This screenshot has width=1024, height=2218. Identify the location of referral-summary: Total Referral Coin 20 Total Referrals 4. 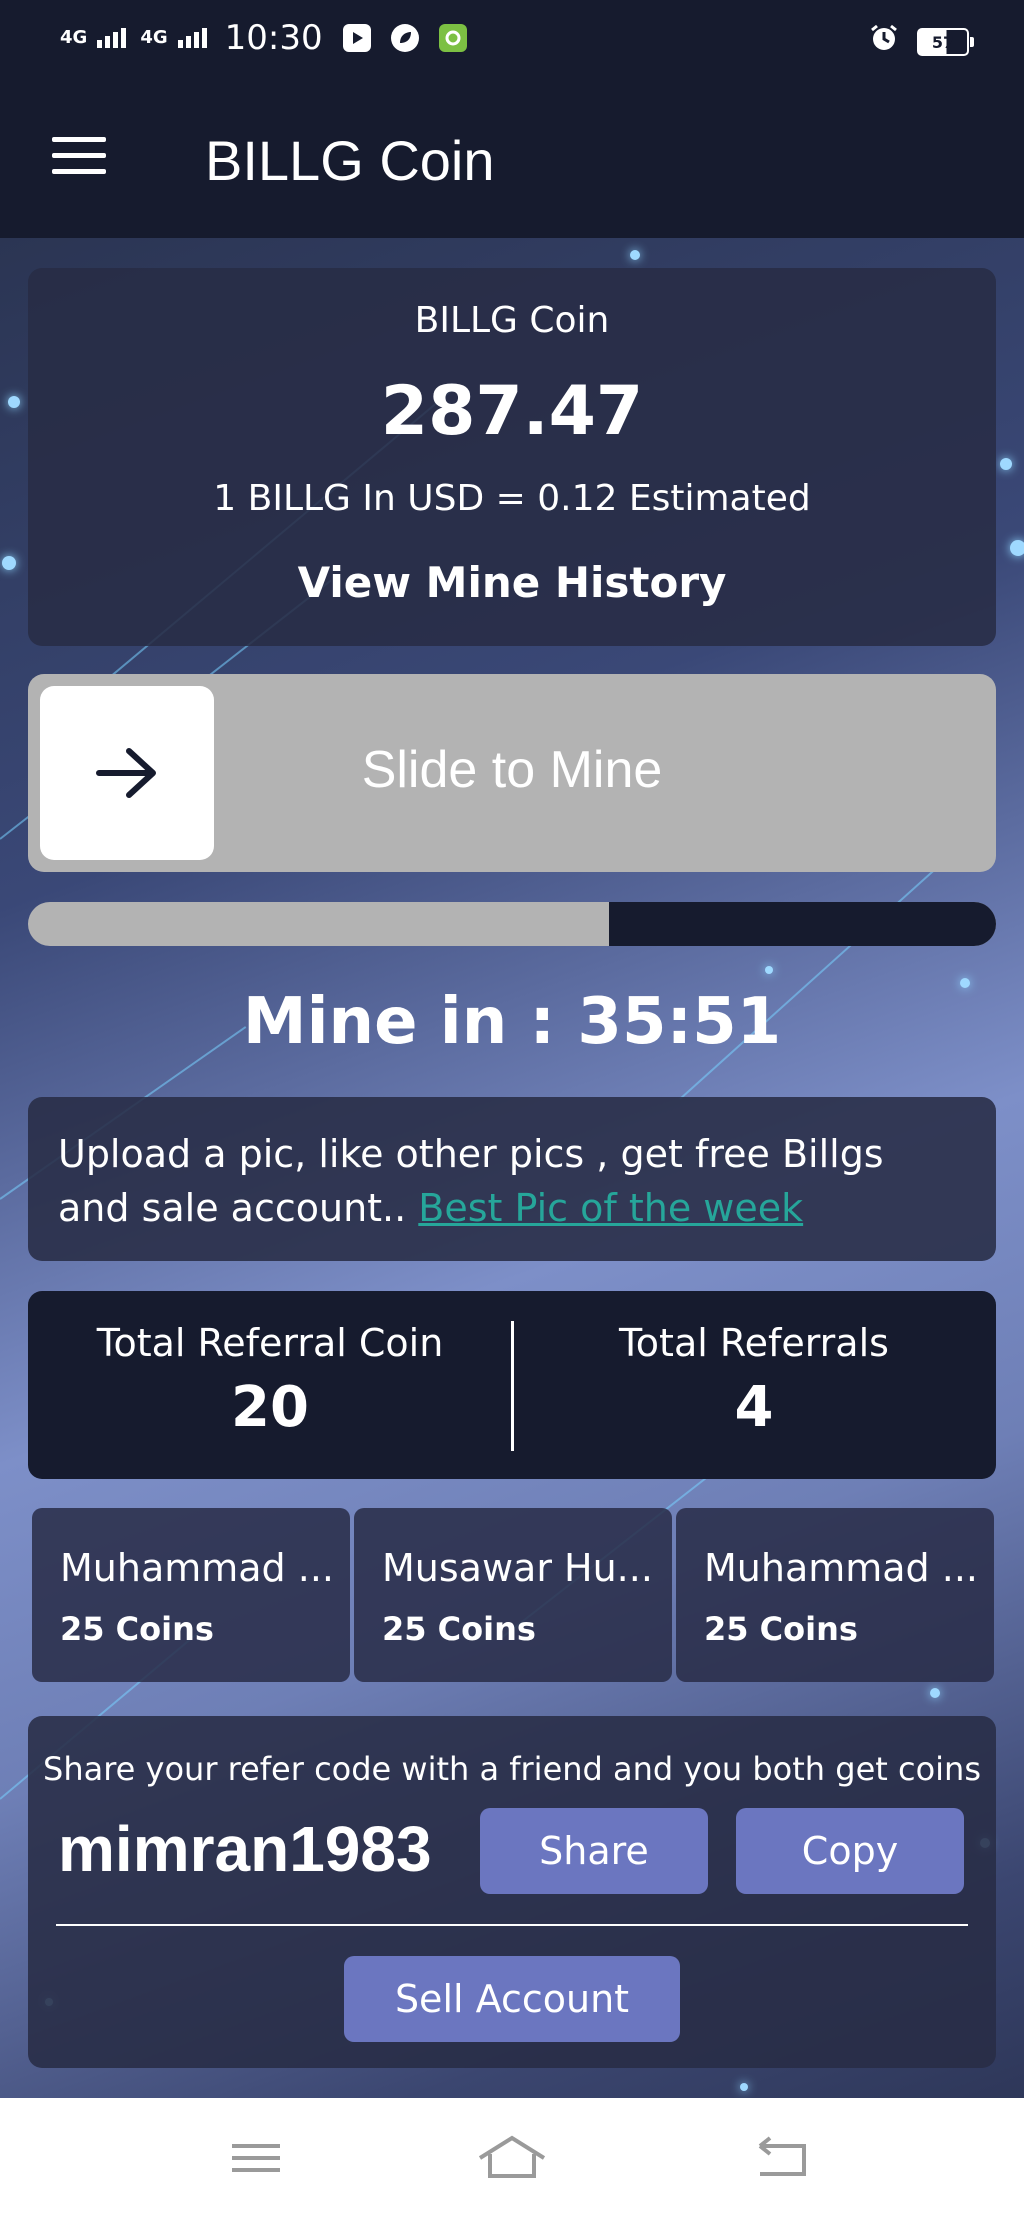
(512, 1385).